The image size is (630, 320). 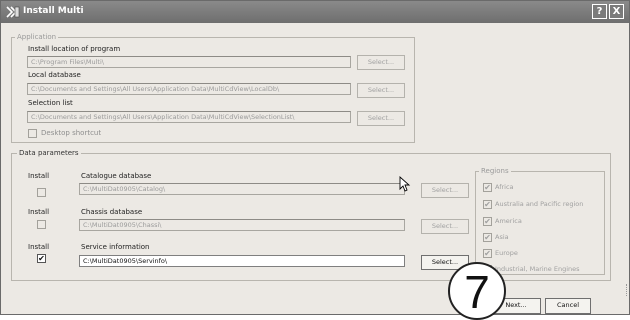 What do you see at coordinates (537, 269) in the screenshot?
I see `region-label: Industrial, Marine Engines` at bounding box center [537, 269].